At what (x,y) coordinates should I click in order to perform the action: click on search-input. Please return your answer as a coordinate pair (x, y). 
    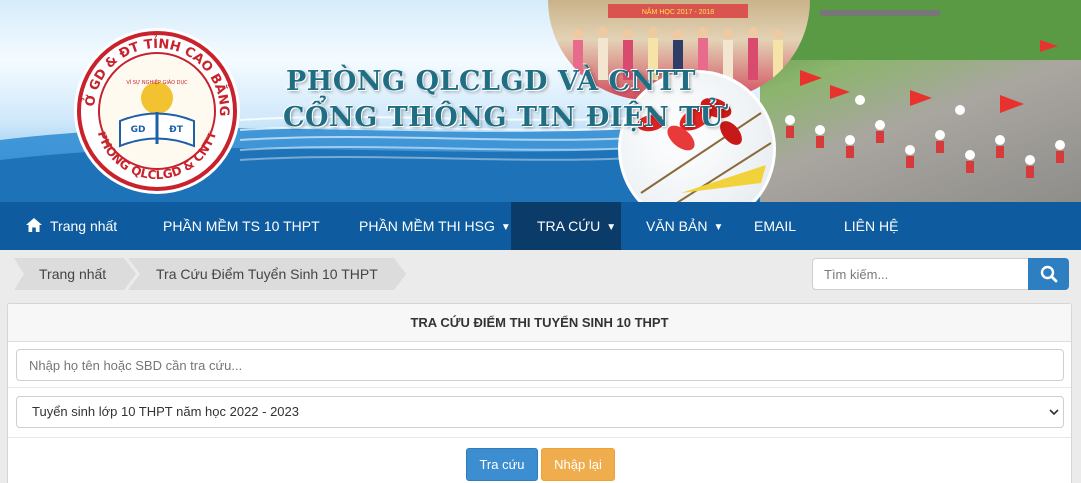
    Looking at the image, I should click on (920, 274).